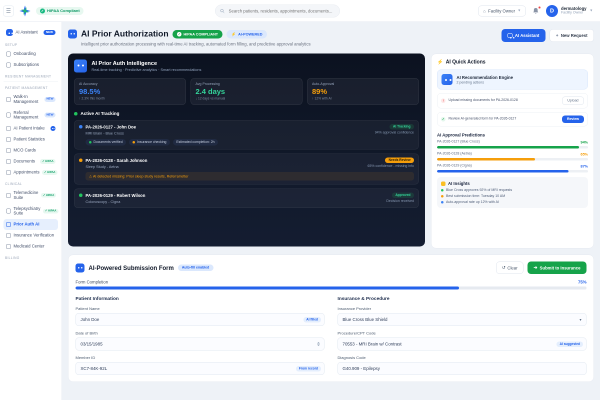 The height and width of the screenshot is (400, 600). What do you see at coordinates (195, 267) in the screenshot?
I see `autofill-badge: Auto-fill enabled` at bounding box center [195, 267].